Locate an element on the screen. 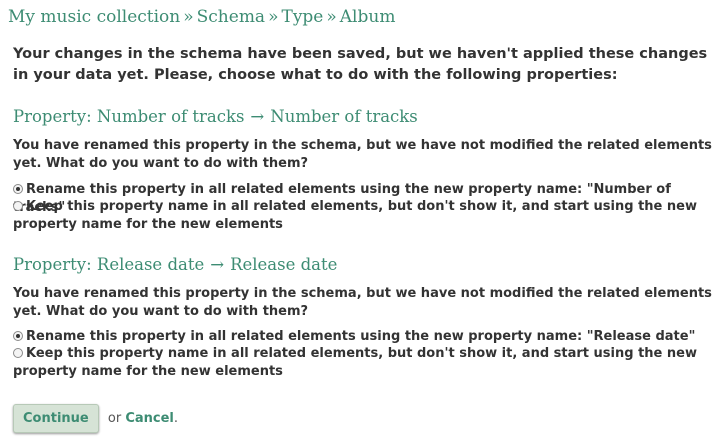  breadcrumb-item-type: Type is located at coordinates (302, 17).